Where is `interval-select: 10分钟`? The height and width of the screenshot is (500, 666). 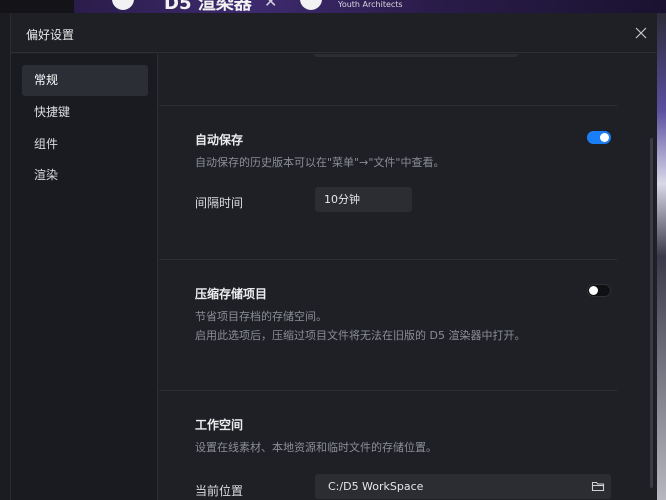 interval-select: 10分钟 is located at coordinates (363, 199).